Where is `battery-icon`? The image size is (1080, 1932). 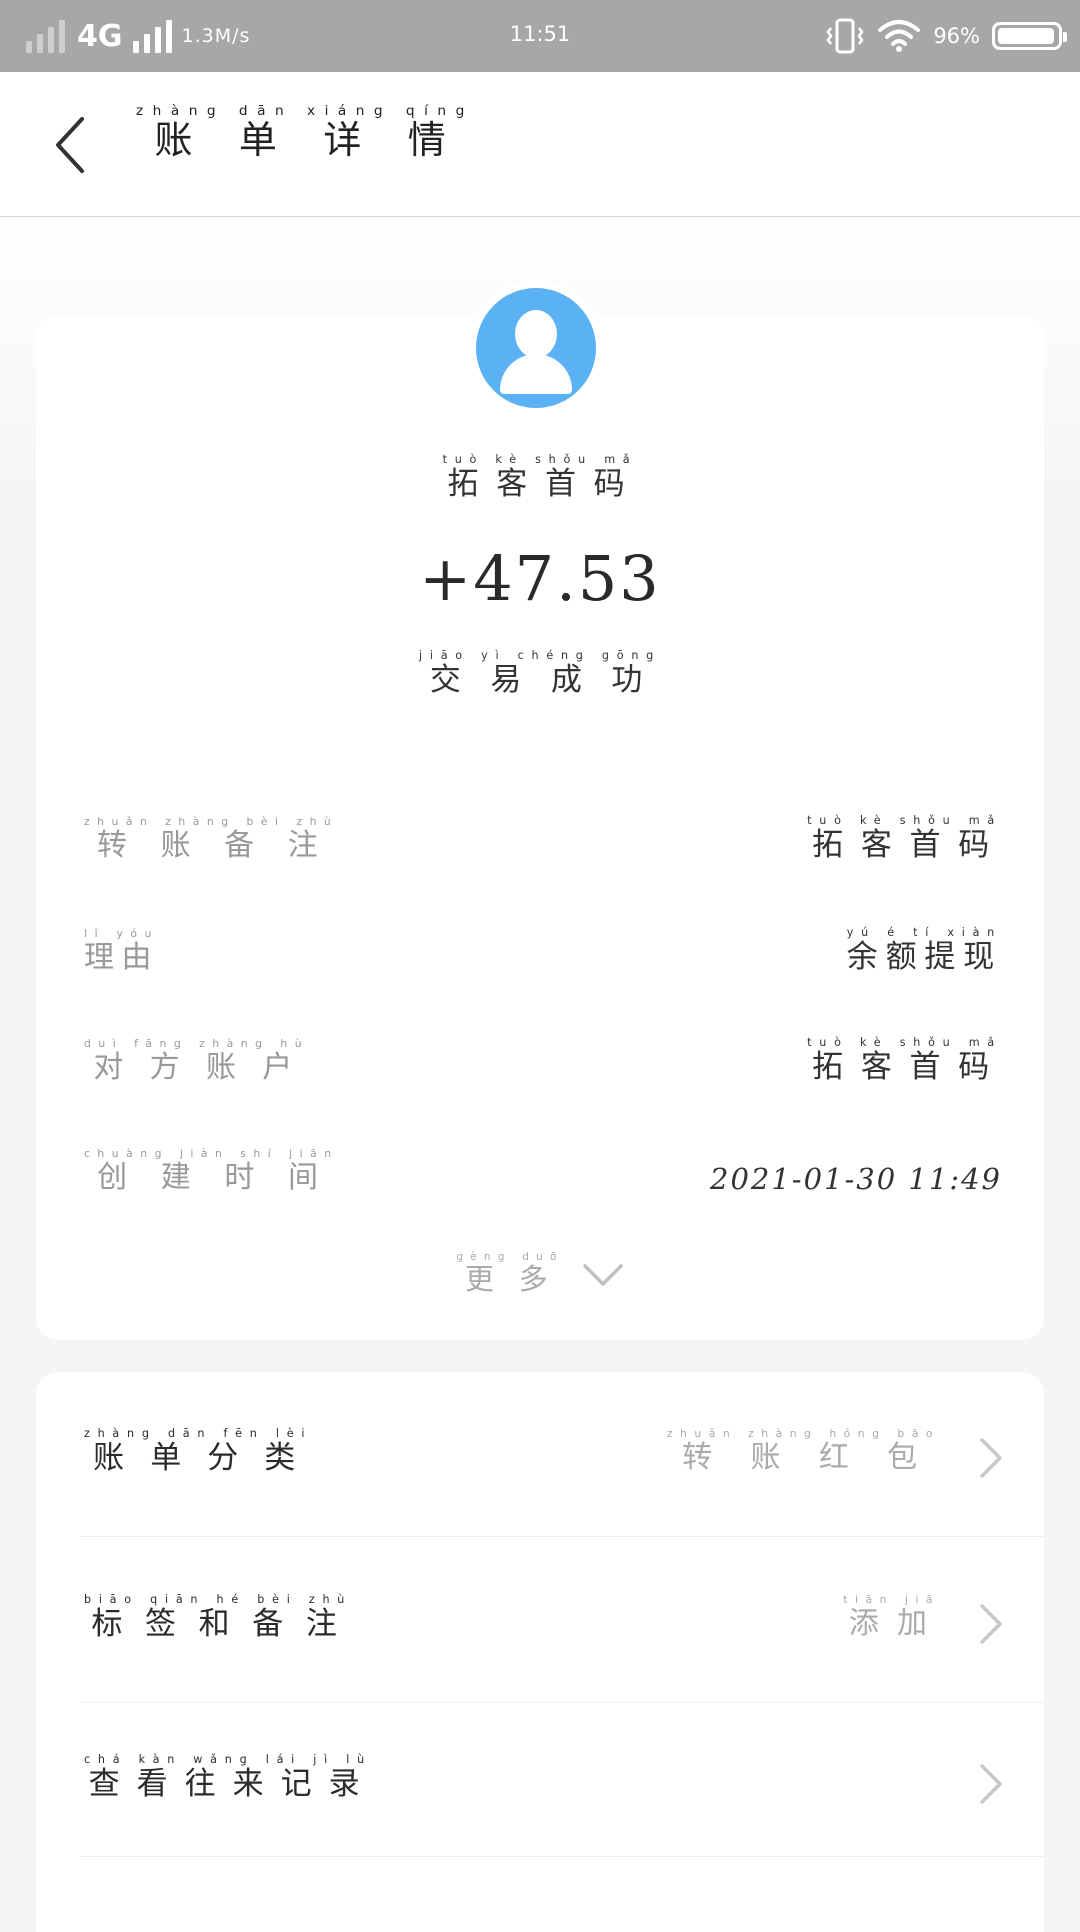 battery-icon is located at coordinates (1029, 36).